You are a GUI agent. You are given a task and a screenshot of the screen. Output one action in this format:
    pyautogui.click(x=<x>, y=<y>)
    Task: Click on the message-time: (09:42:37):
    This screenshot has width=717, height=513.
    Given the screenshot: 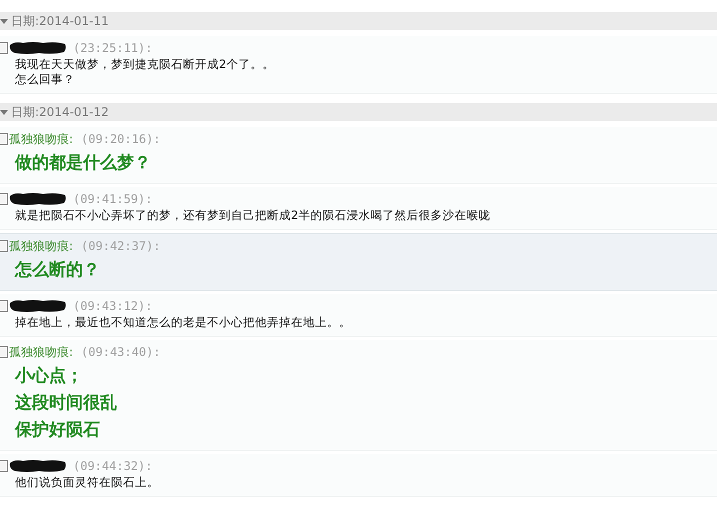 What is the action you would take?
    pyautogui.click(x=121, y=246)
    